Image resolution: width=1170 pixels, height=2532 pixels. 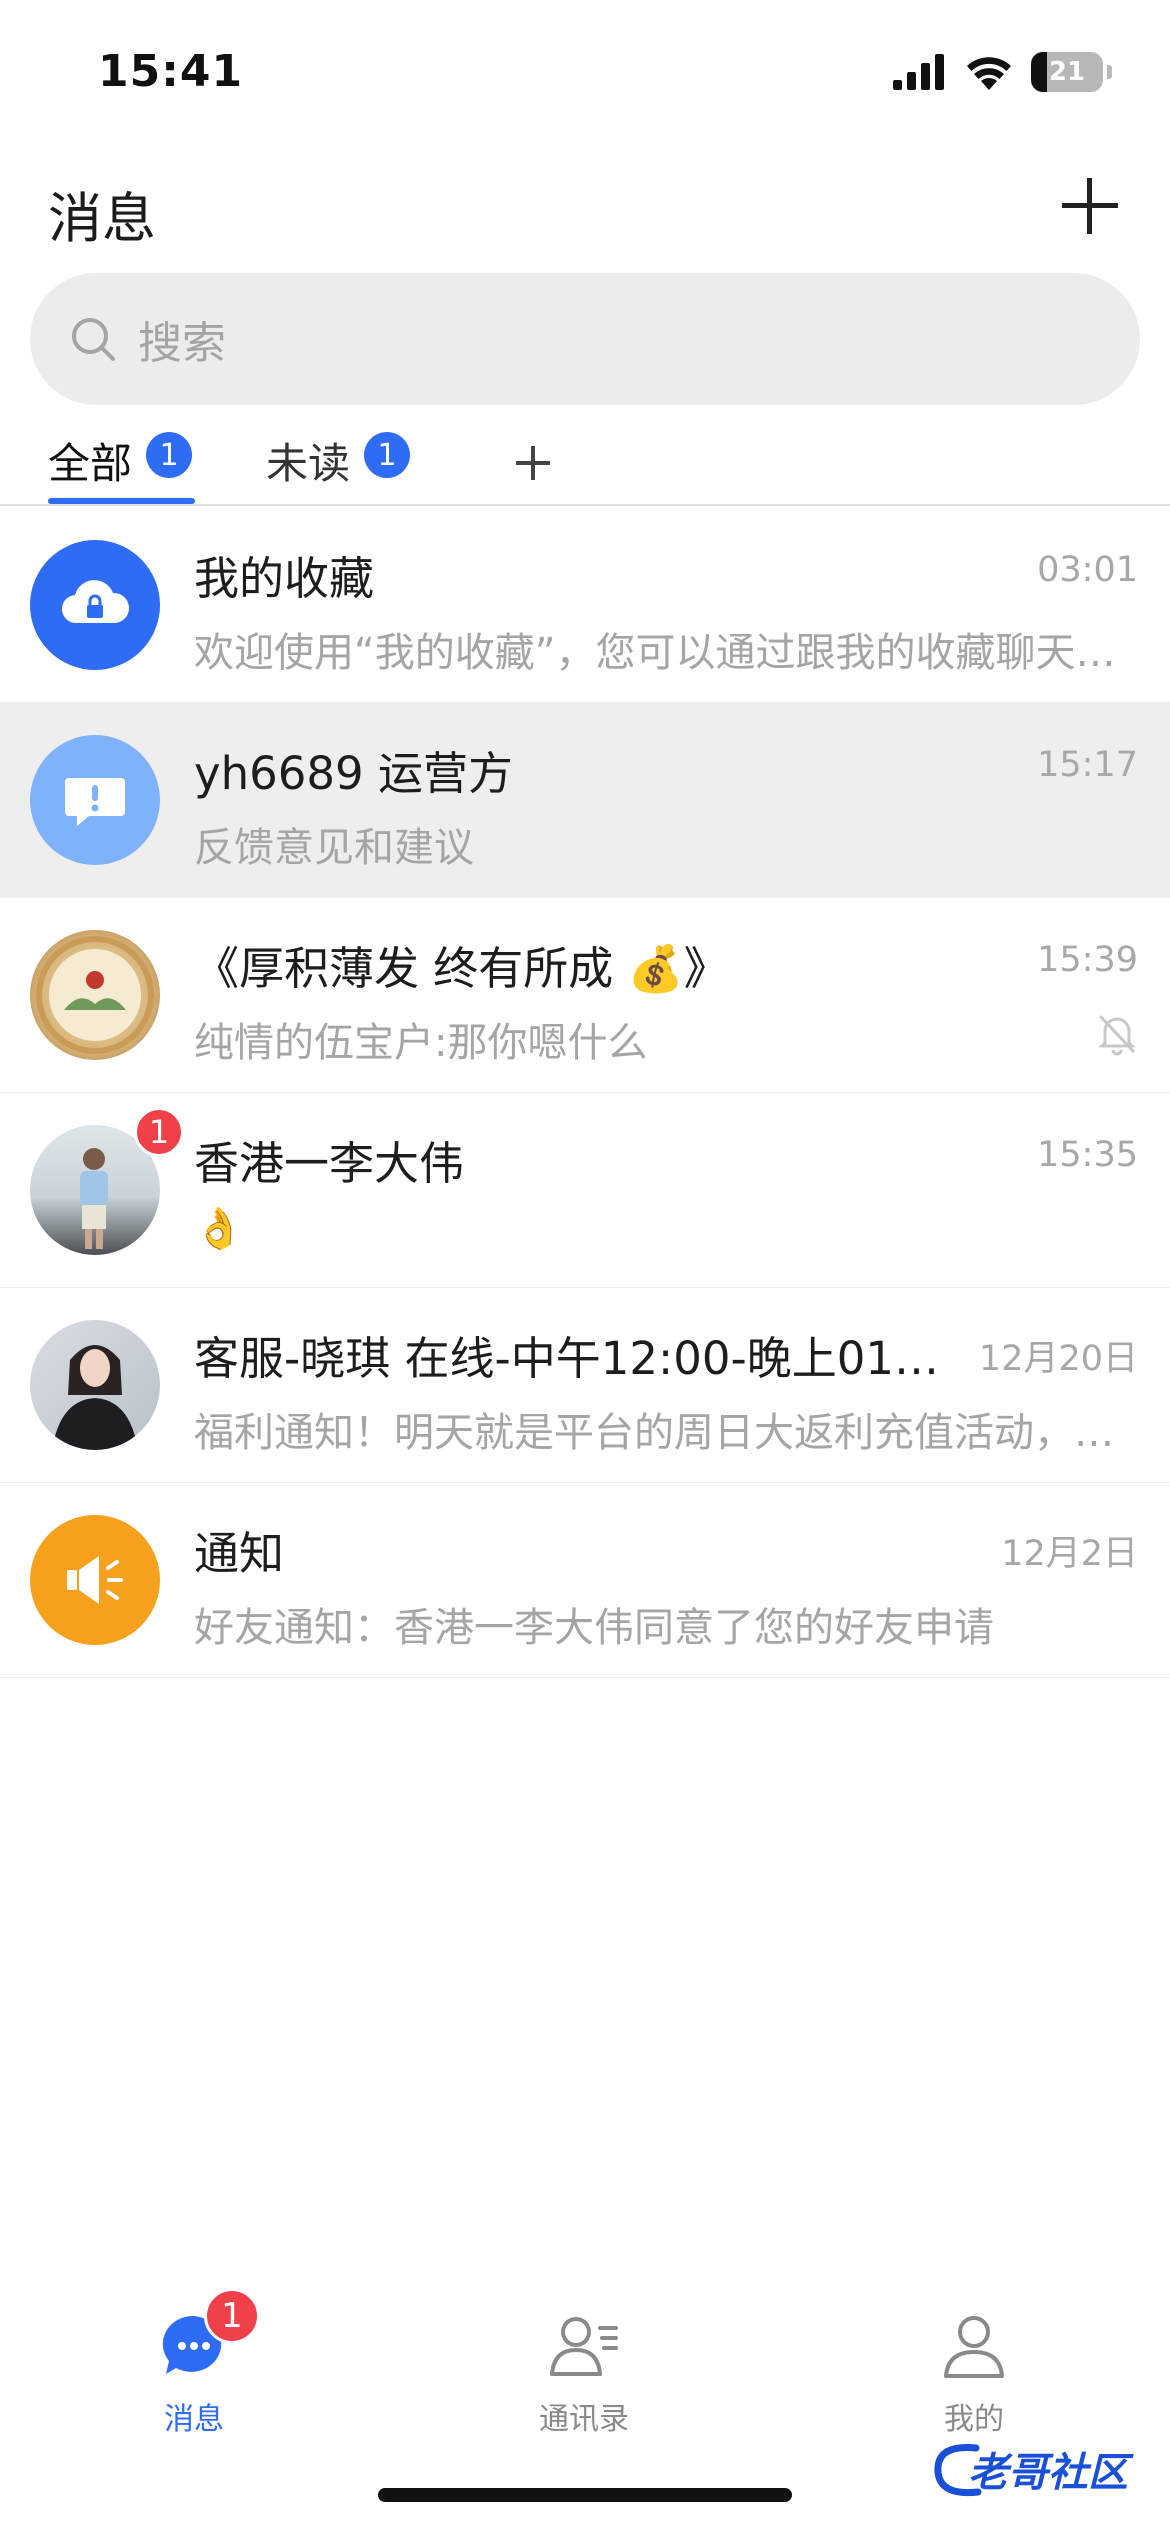 I want to click on add-button, so click(x=1090, y=206).